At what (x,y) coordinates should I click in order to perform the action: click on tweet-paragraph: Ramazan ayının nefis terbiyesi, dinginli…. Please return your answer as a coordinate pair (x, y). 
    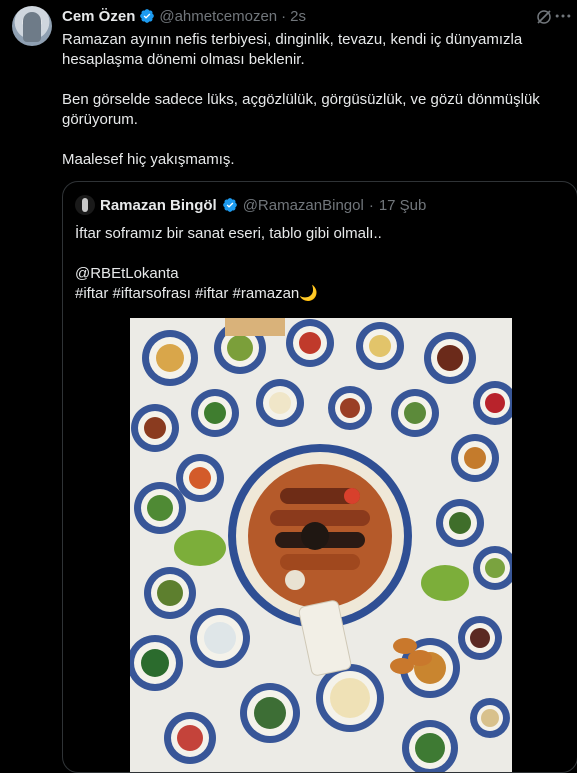
    Looking at the image, I should click on (292, 49).